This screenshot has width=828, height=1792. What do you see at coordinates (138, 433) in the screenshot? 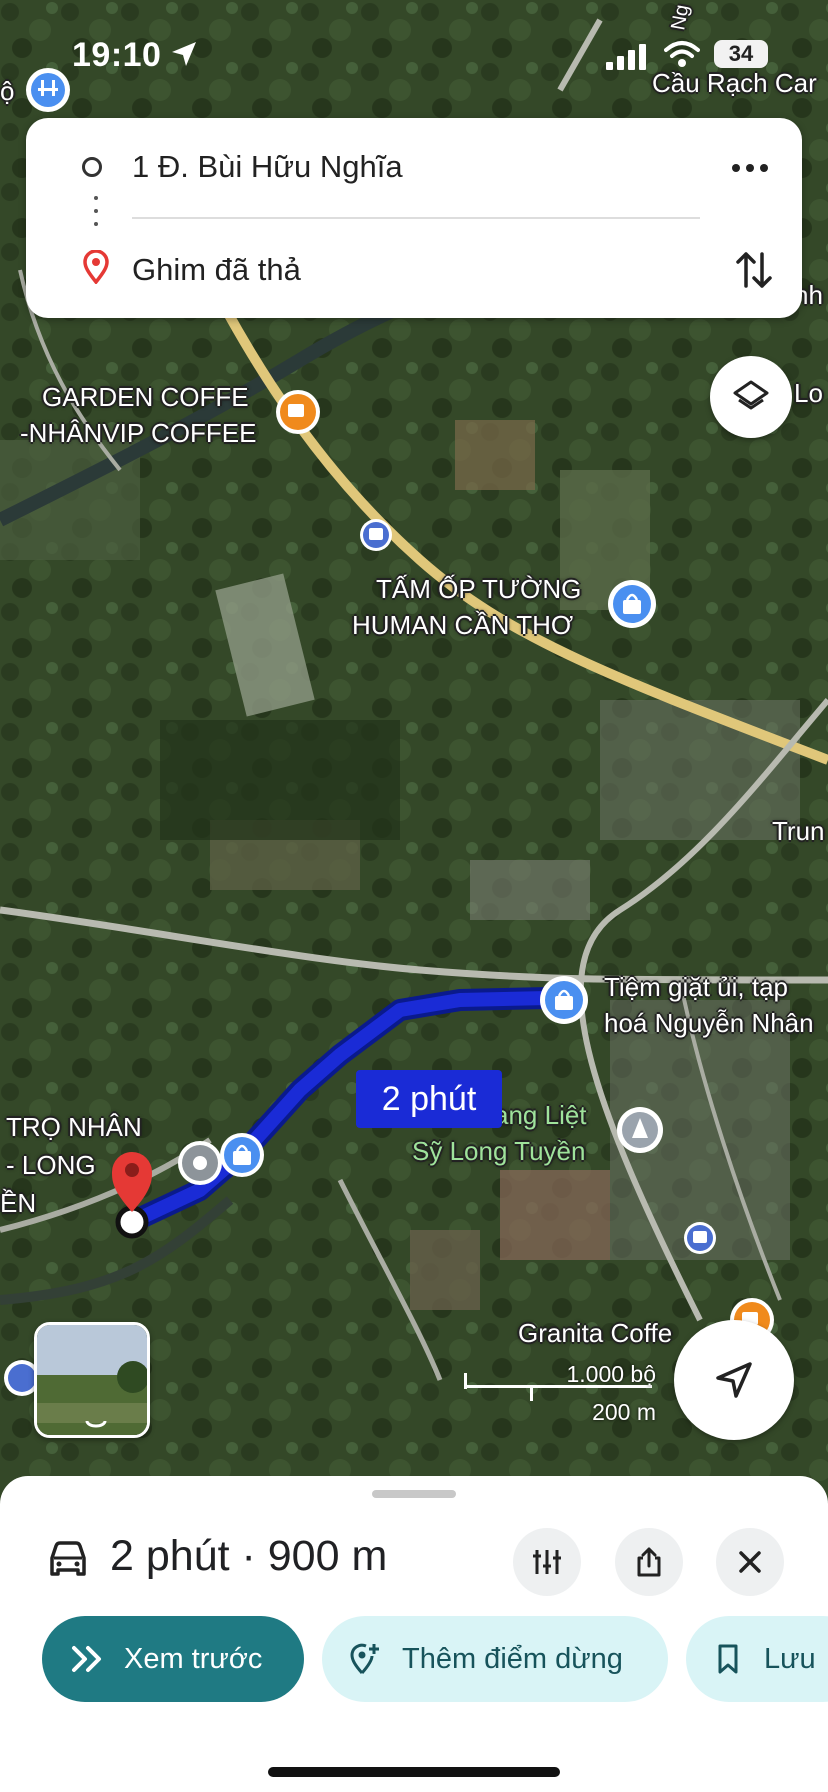
I see `poi-label-nhanvip-coffee: -NHÂNVIP COFFEE` at bounding box center [138, 433].